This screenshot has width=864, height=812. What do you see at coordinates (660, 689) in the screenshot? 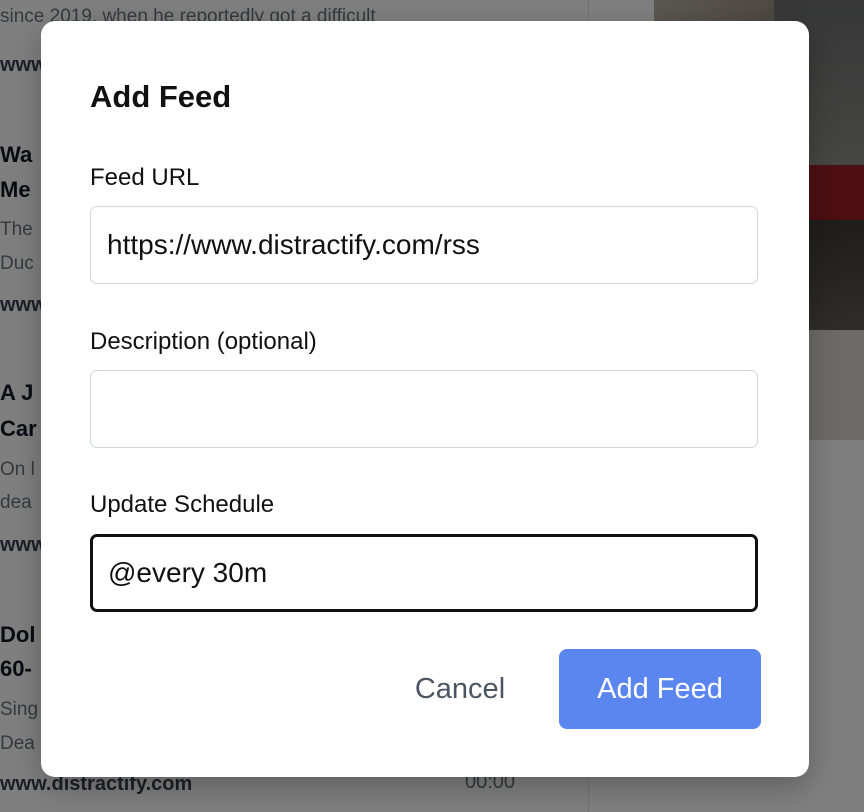
I see `add-feed-button: Add Feed` at bounding box center [660, 689].